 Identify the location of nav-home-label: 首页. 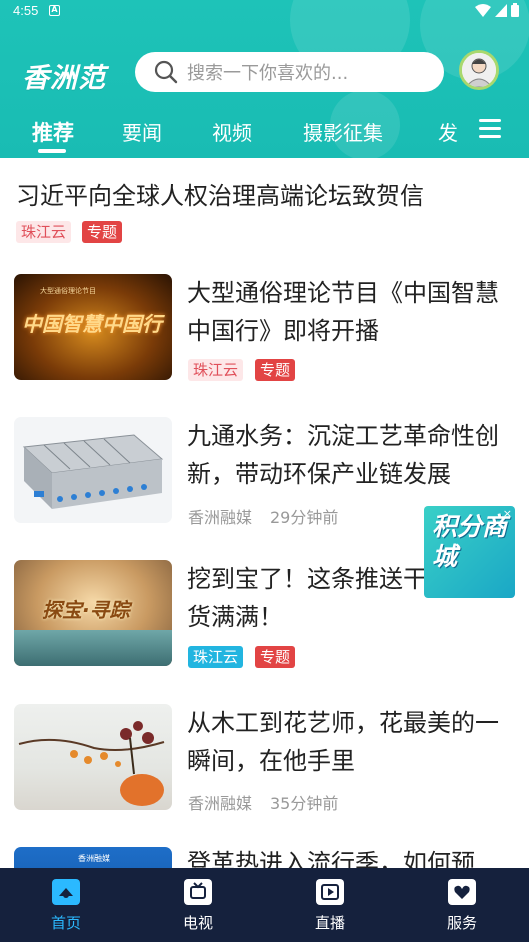
(65, 923).